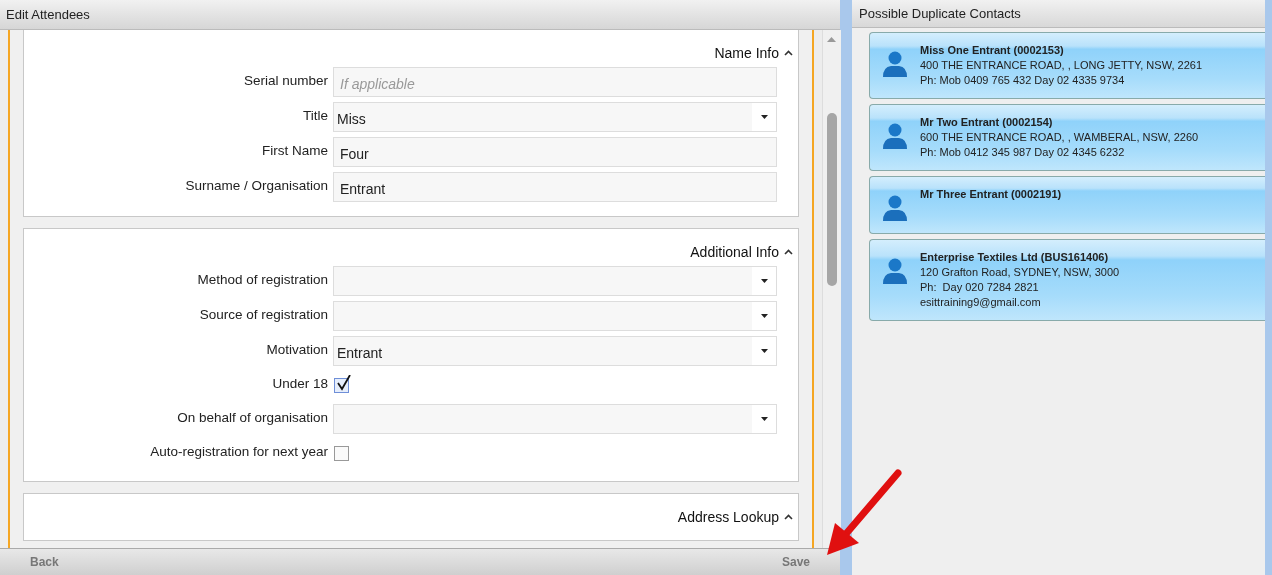 Image resolution: width=1272 pixels, height=575 pixels. Describe the element at coordinates (555, 117) in the screenshot. I see `select-field: Miss` at that location.